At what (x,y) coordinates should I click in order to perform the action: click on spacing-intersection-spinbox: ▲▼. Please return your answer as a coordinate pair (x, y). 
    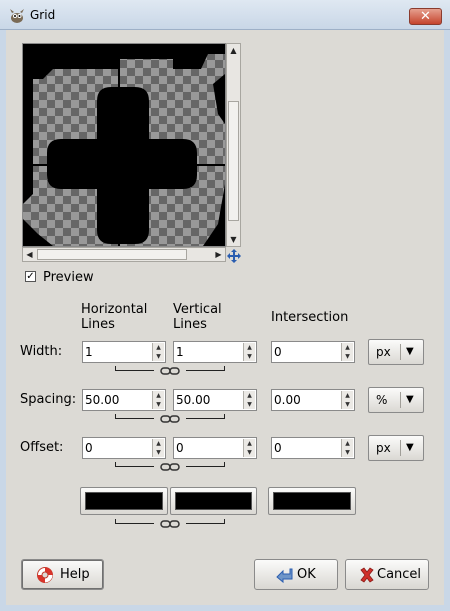
    Looking at the image, I should click on (313, 400).